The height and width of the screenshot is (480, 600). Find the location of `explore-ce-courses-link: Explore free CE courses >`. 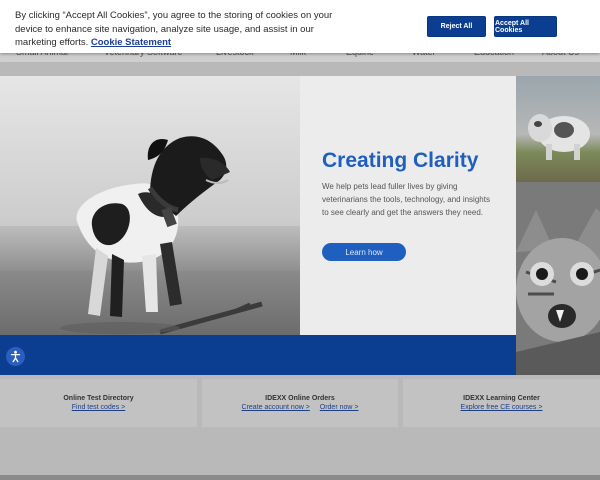

explore-ce-courses-link: Explore free CE courses > is located at coordinates (502, 407).